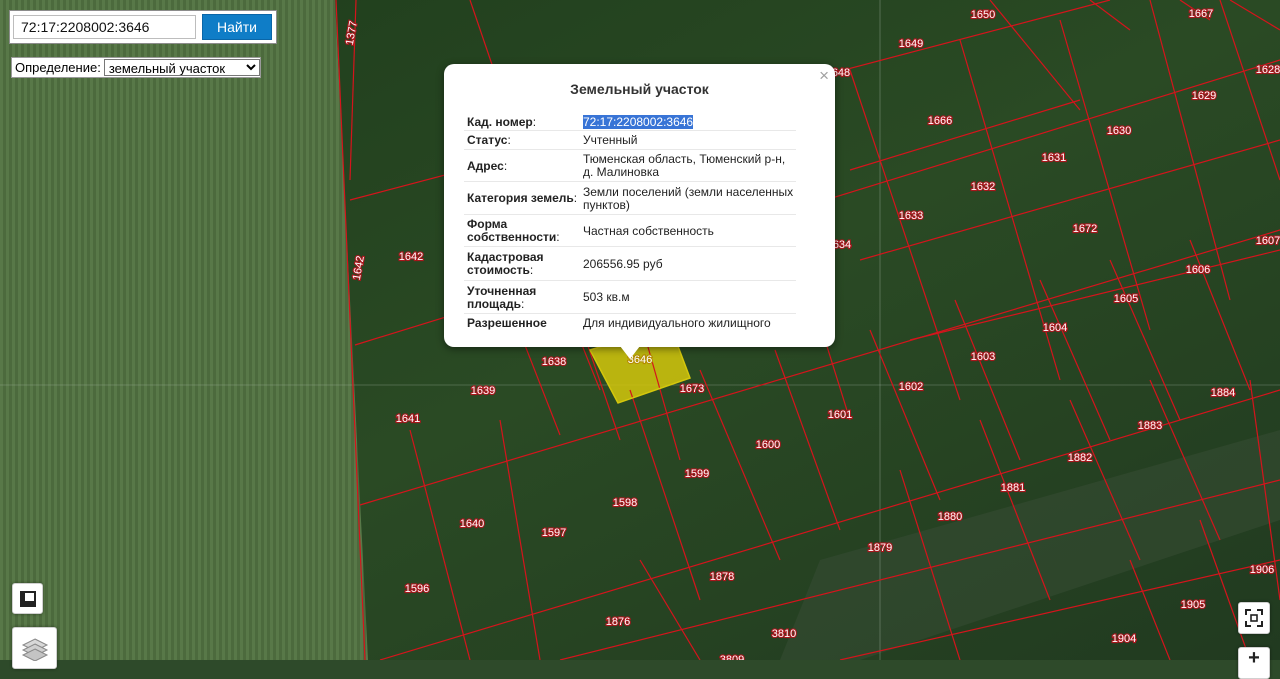 The height and width of the screenshot is (679, 1280). Describe the element at coordinates (502, 297) in the screenshot. I see `attribute-key: Уточненная площадь:` at that location.